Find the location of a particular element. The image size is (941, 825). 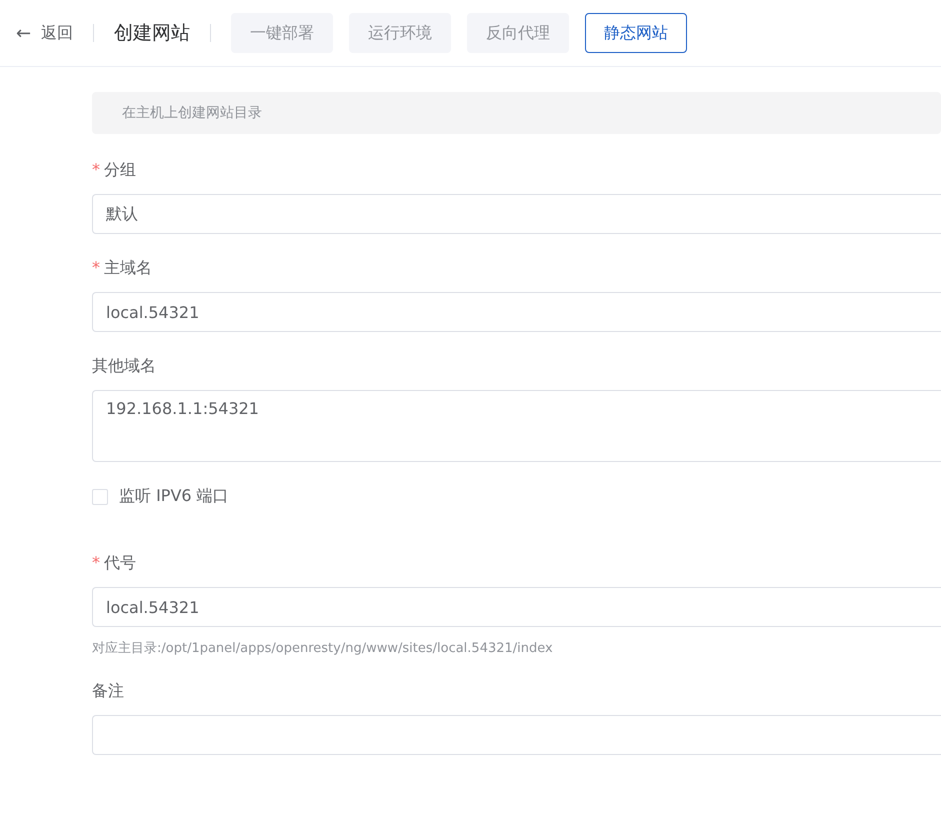

field-label: 代号 is located at coordinates (120, 562).